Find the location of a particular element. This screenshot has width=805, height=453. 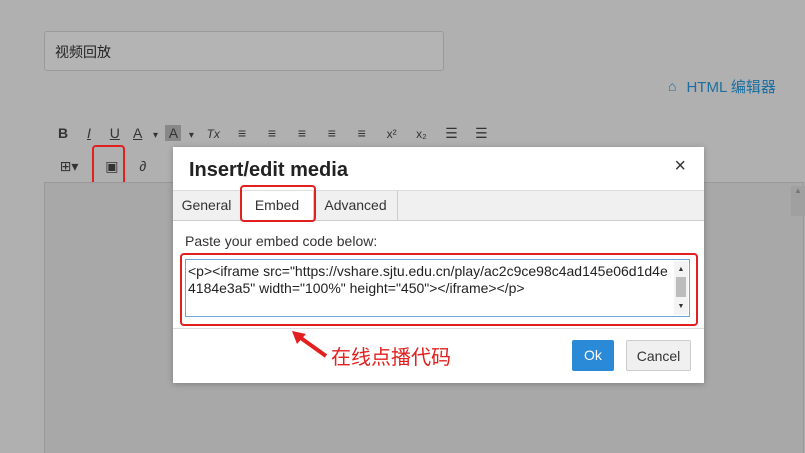

underline-button: U is located at coordinates (115, 133).